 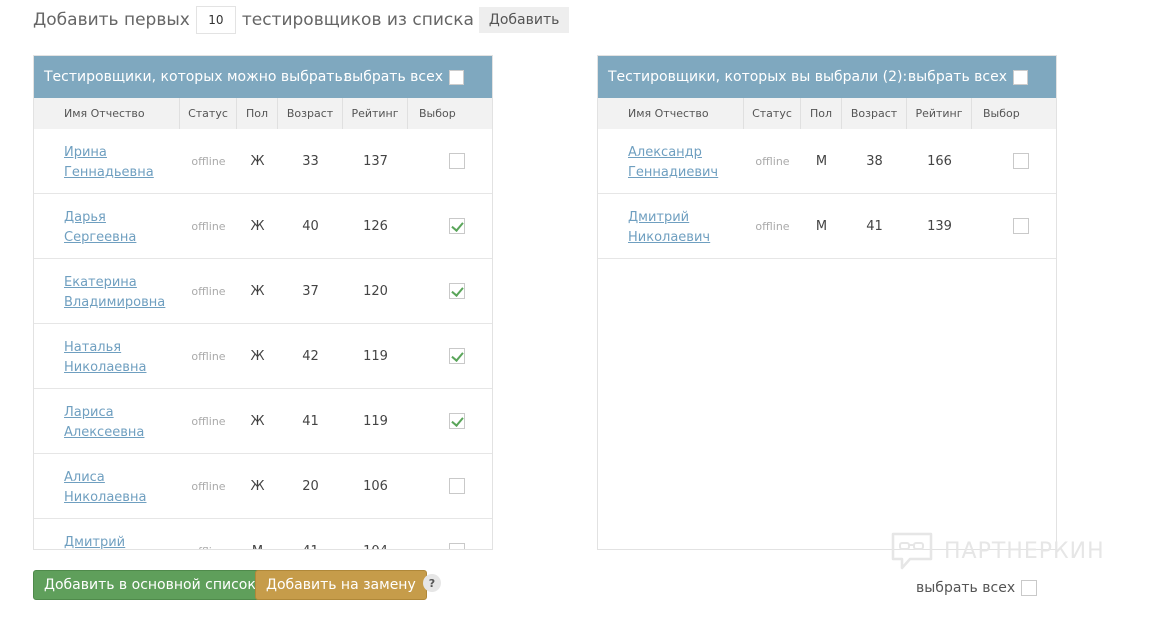 I want to click on table-row: Дмитрий Николаевич offline М 41 139, so click(x=827, y=226).